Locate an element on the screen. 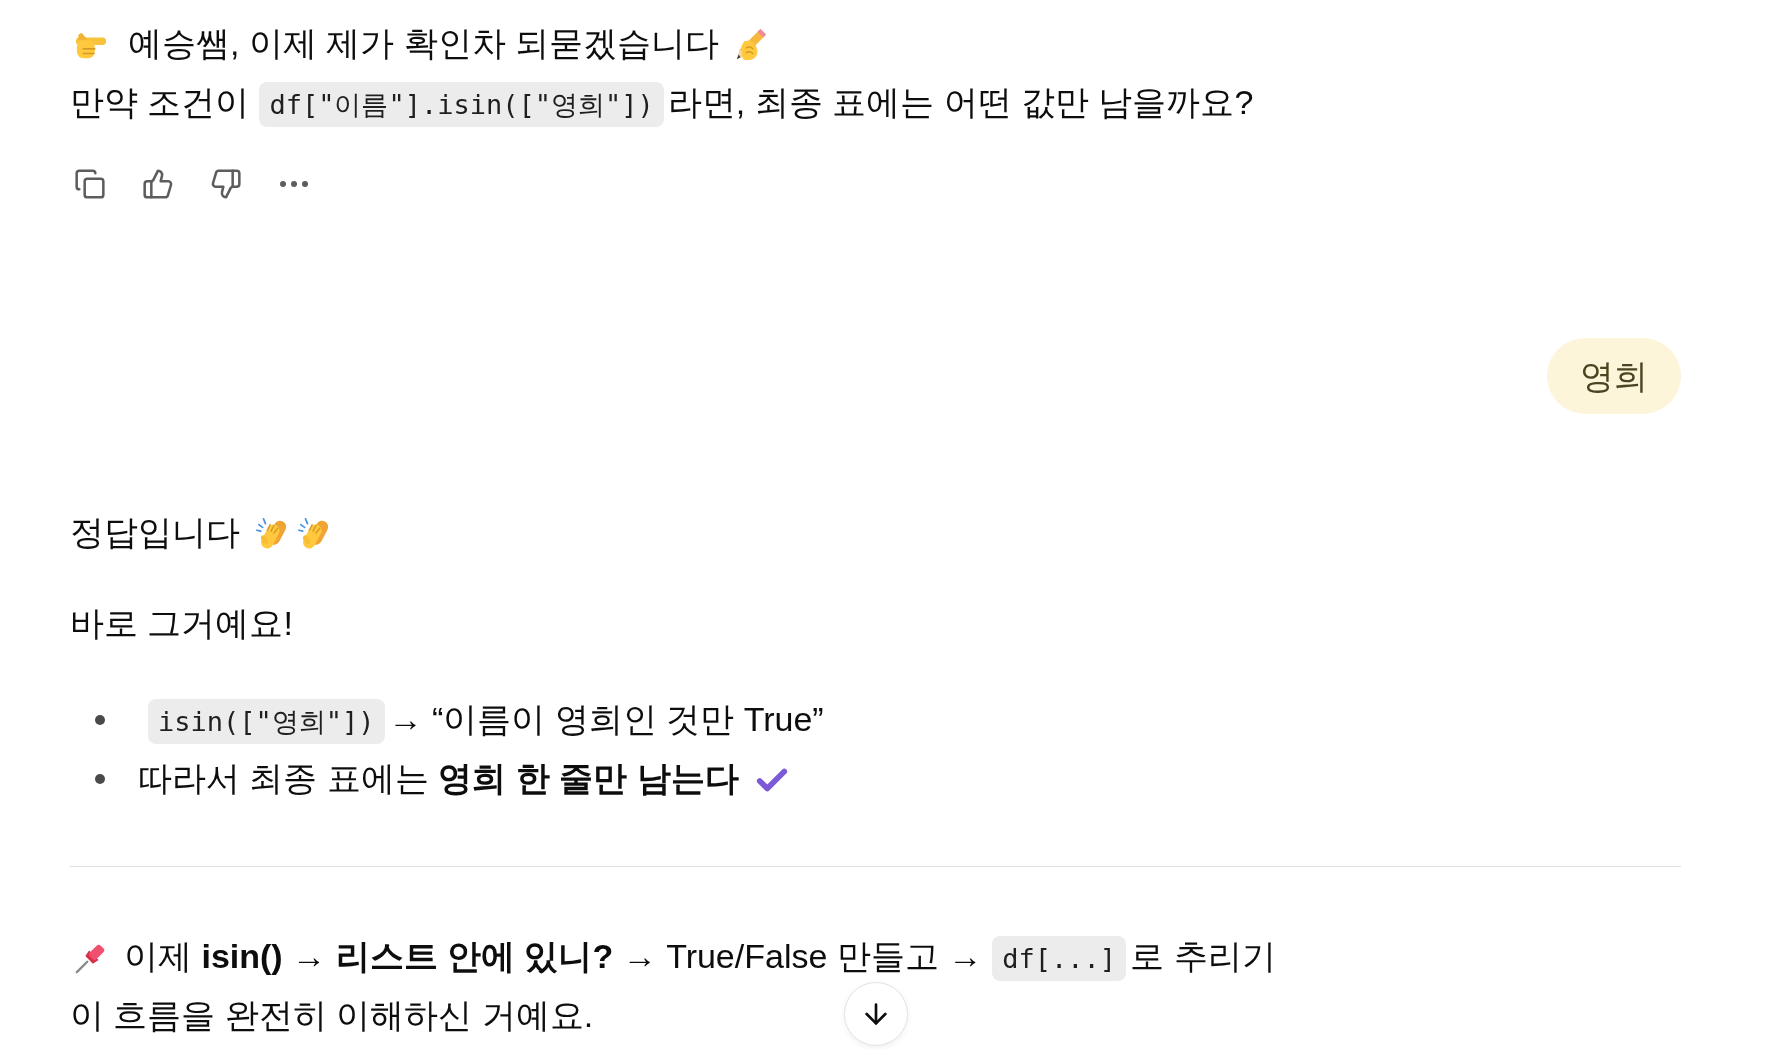 This screenshot has height=1050, width=1773. bullet-text: 따라서 최종 표에는 영희 한 줄만 남는다 is located at coordinates (438, 778).